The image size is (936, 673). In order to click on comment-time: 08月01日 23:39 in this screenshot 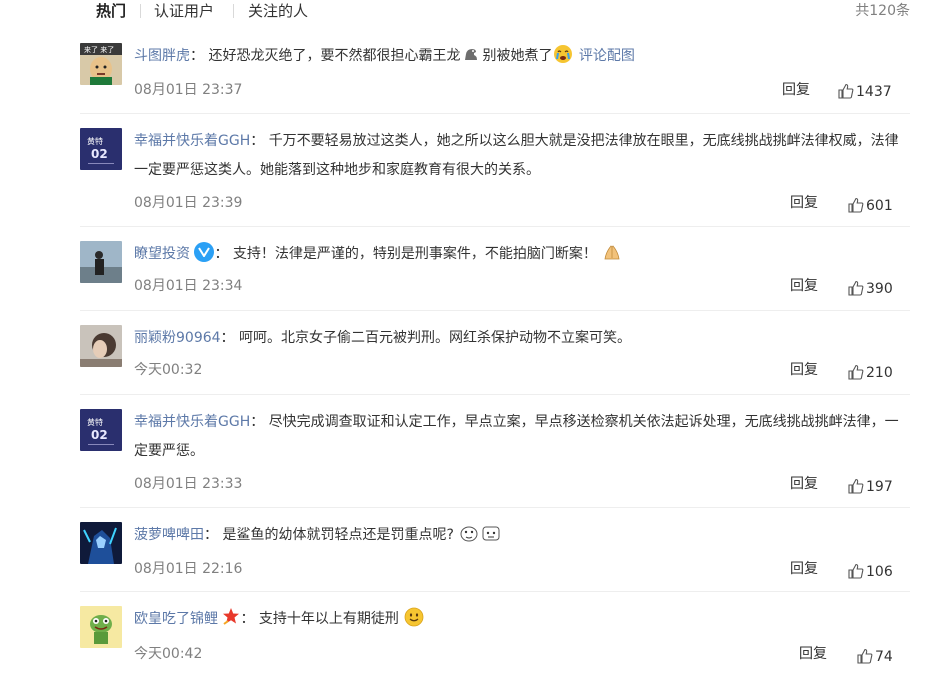, I will do `click(188, 203)`.